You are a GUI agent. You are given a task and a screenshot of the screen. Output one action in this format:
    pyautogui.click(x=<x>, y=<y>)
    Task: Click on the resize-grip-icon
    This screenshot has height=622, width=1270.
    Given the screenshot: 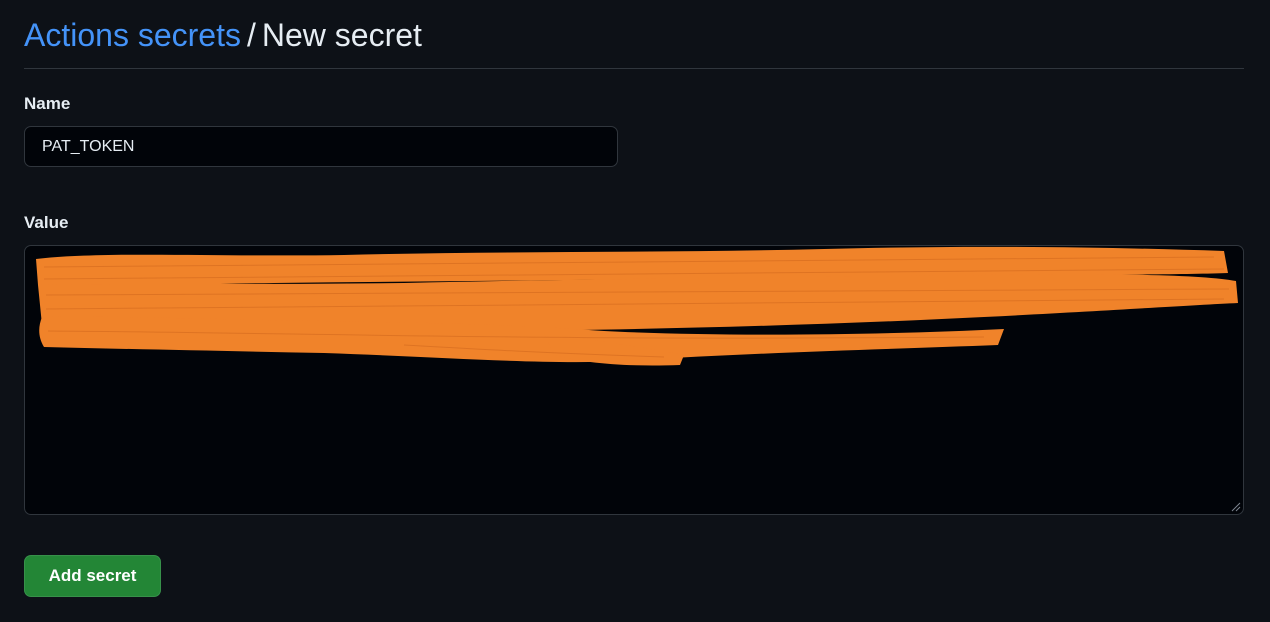 What is the action you would take?
    pyautogui.click(x=1236, y=507)
    